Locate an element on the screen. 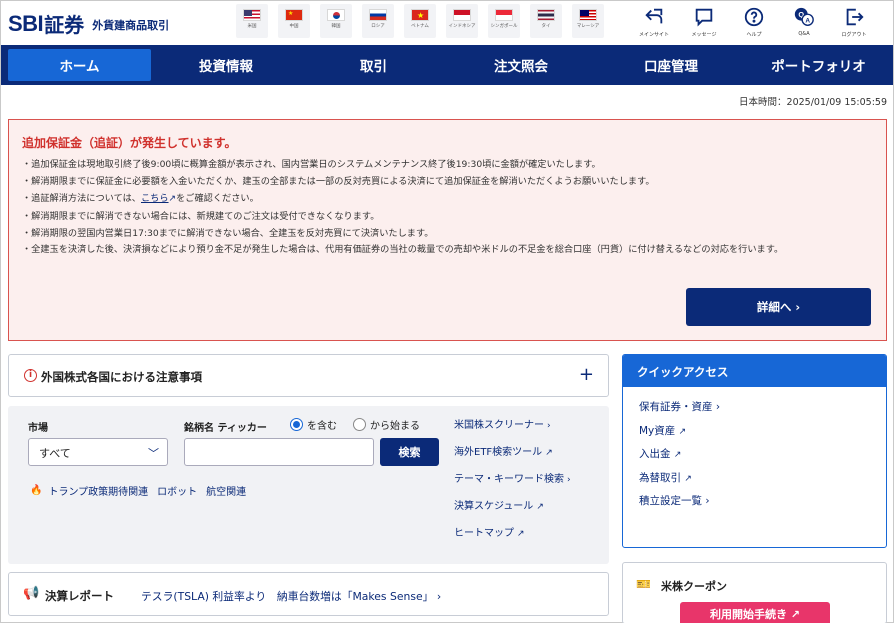 The width and height of the screenshot is (894, 623). message-button: メッセージ is located at coordinates (704, 23).